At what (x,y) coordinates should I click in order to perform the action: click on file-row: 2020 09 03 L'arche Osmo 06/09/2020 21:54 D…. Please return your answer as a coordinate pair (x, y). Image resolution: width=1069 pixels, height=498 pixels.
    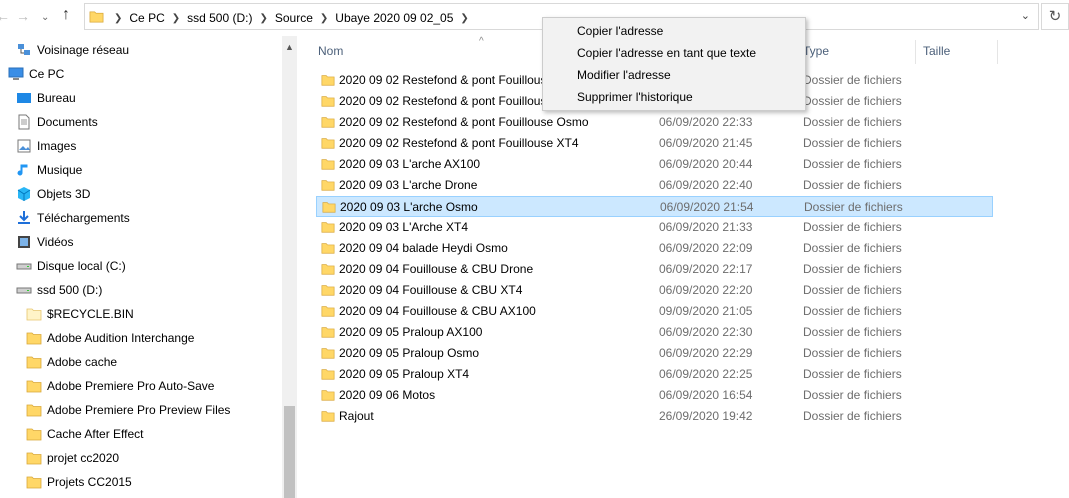
    Looking at the image, I should click on (654, 206).